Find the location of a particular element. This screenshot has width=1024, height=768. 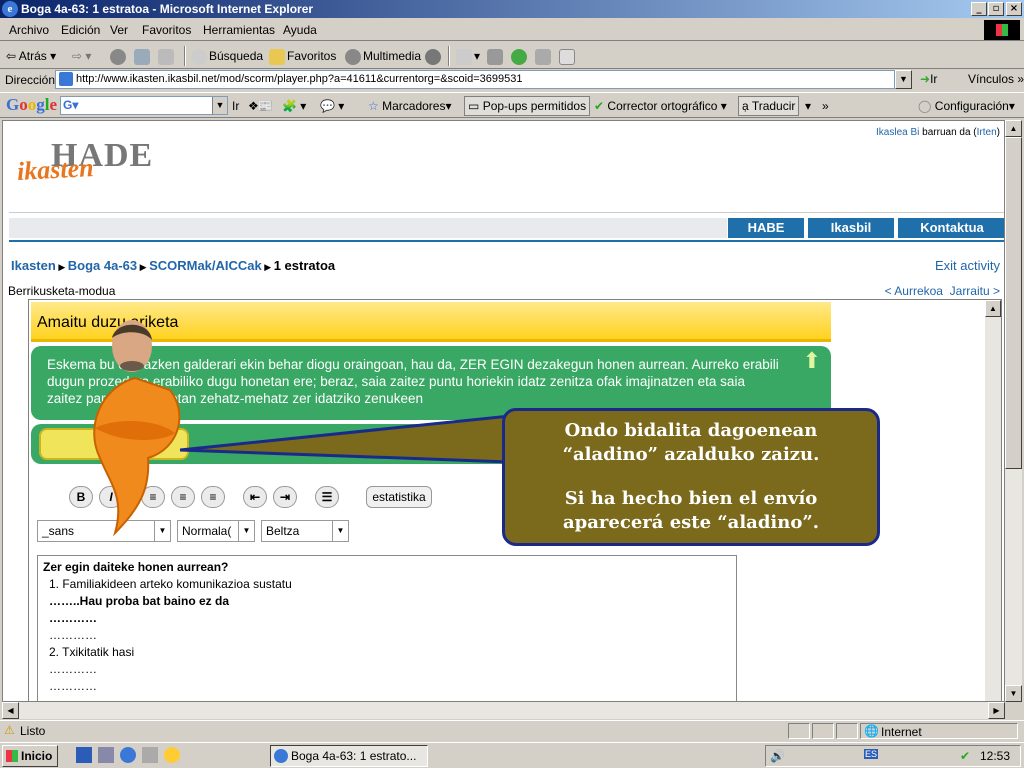

translate-label: Traducir is located at coordinates (773, 106).